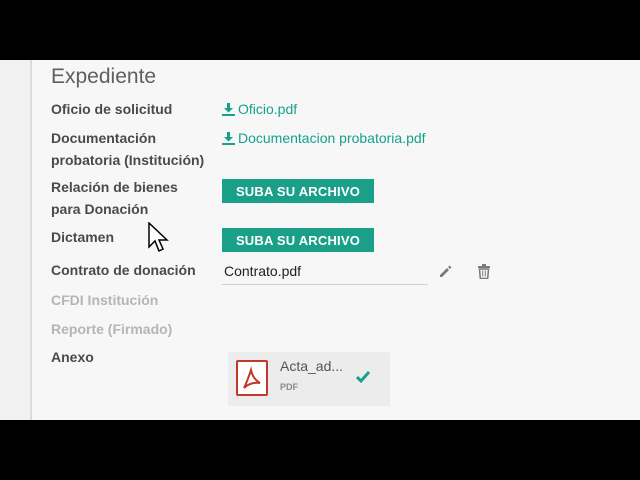 This screenshot has height=480, width=640. I want to click on dictamen-upload-button: SUBA SU ARCHIVO, so click(298, 240).